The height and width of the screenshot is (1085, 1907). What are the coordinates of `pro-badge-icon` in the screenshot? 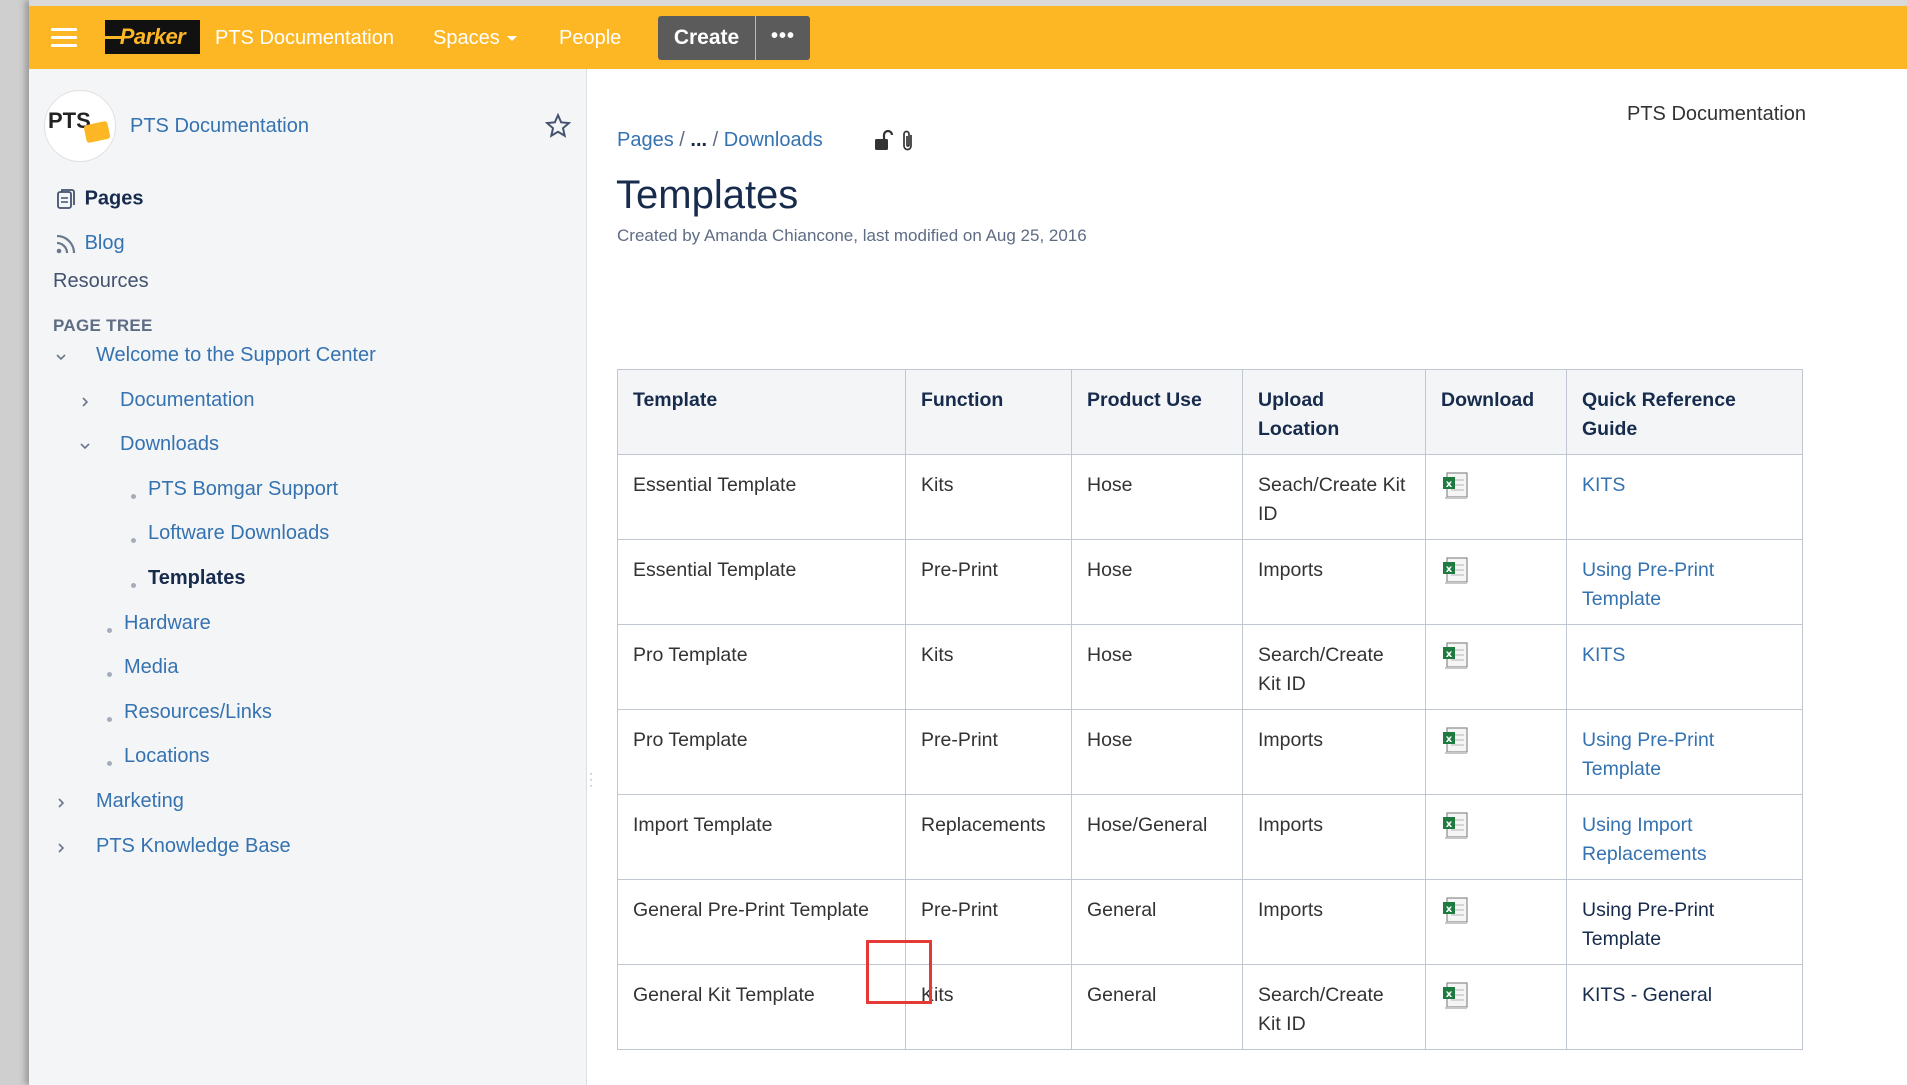 It's located at (97, 132).